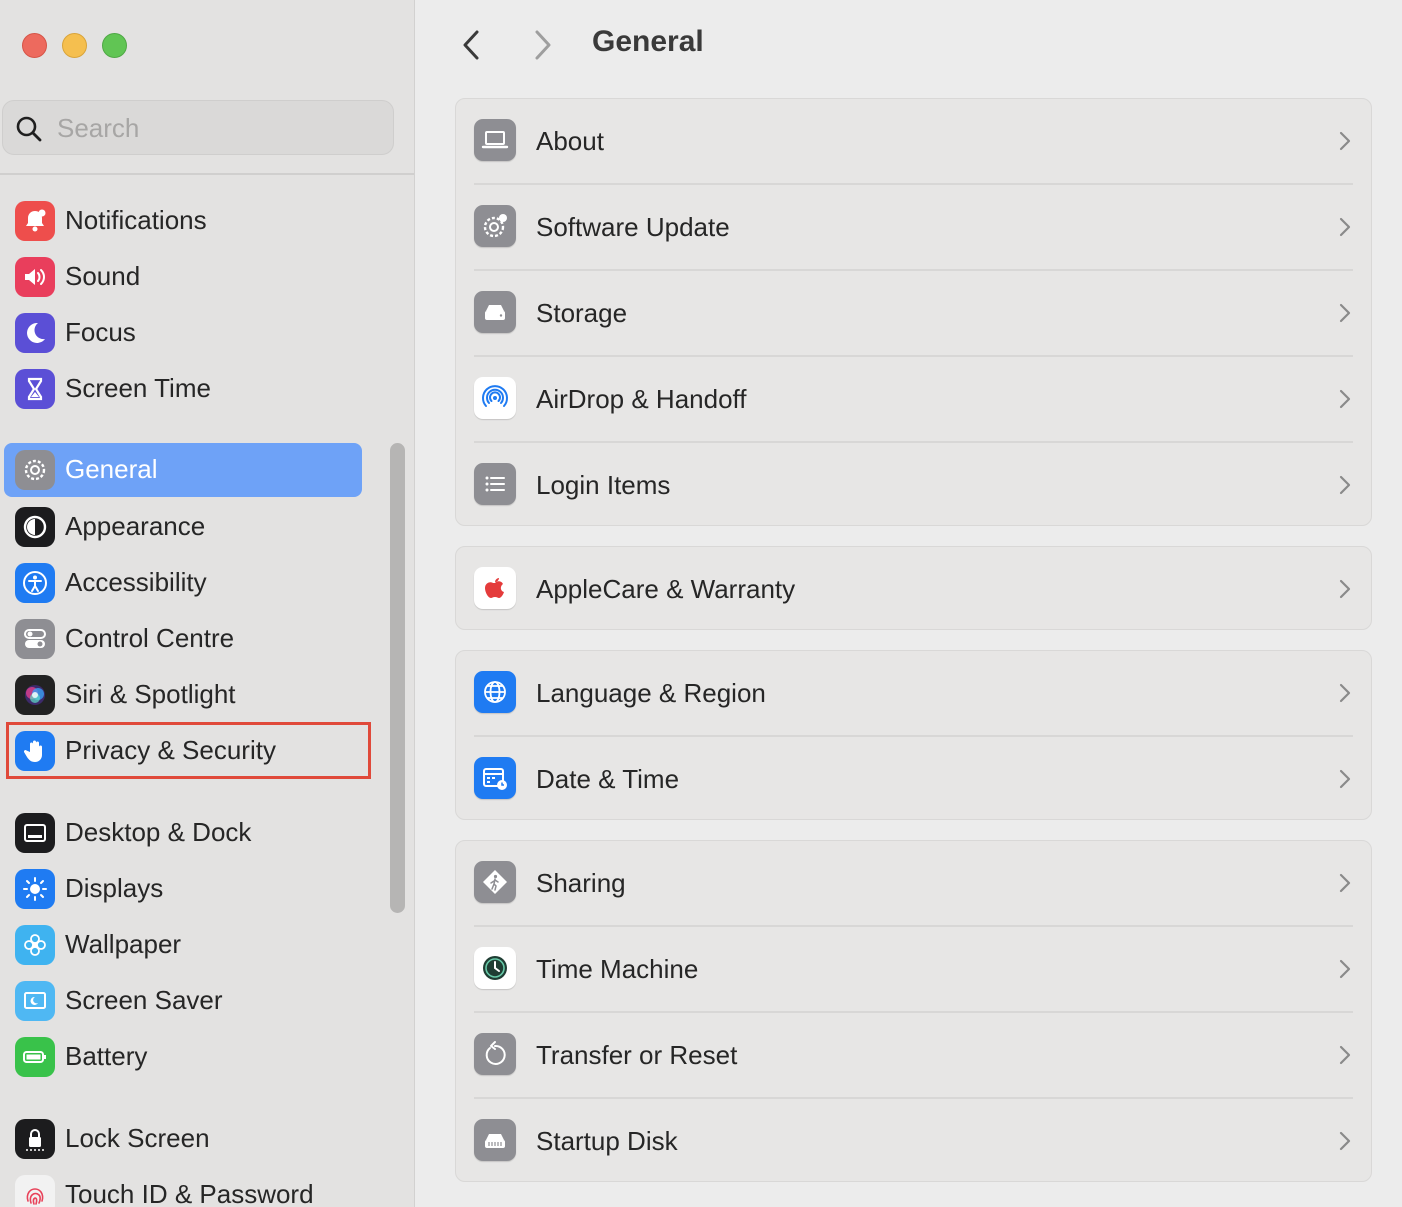 This screenshot has height=1207, width=1402. I want to click on disk-icon, so click(495, 1140).